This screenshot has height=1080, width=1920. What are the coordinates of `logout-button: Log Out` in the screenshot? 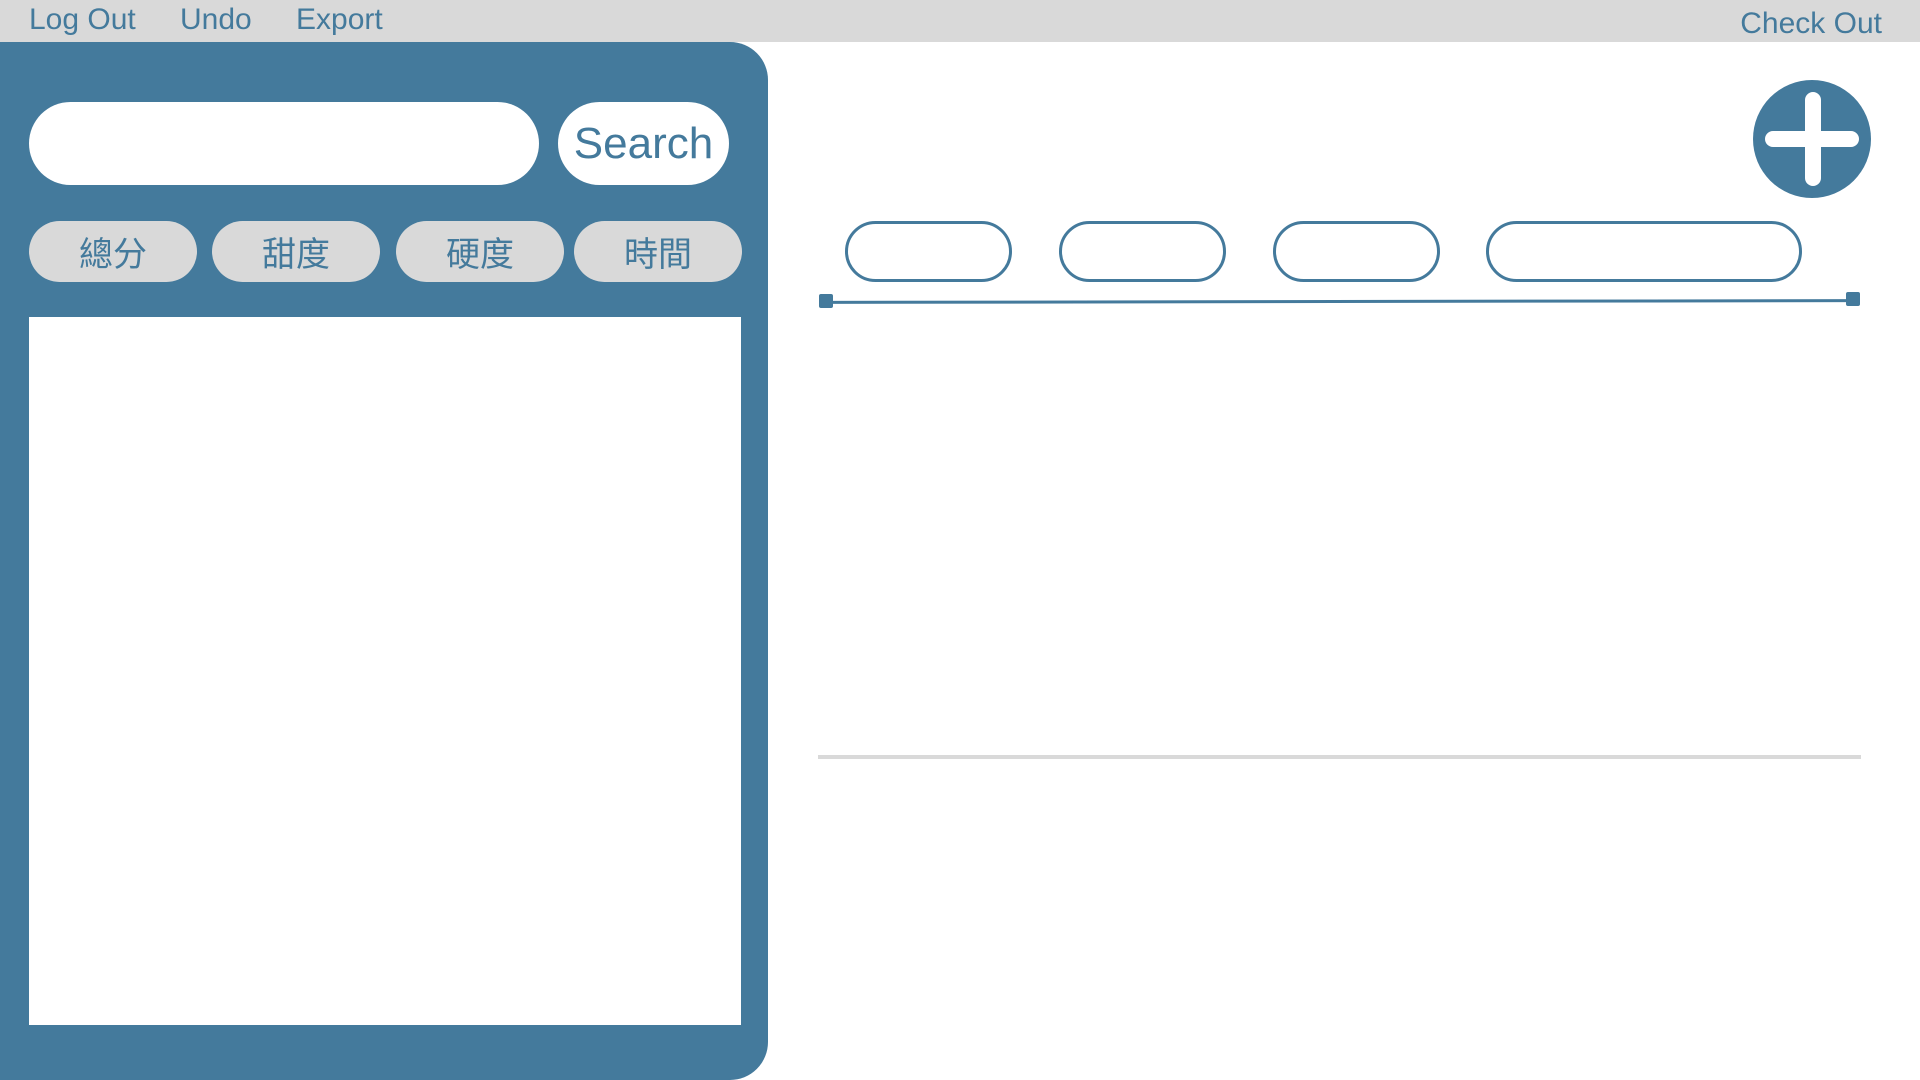 It's located at (82, 21).